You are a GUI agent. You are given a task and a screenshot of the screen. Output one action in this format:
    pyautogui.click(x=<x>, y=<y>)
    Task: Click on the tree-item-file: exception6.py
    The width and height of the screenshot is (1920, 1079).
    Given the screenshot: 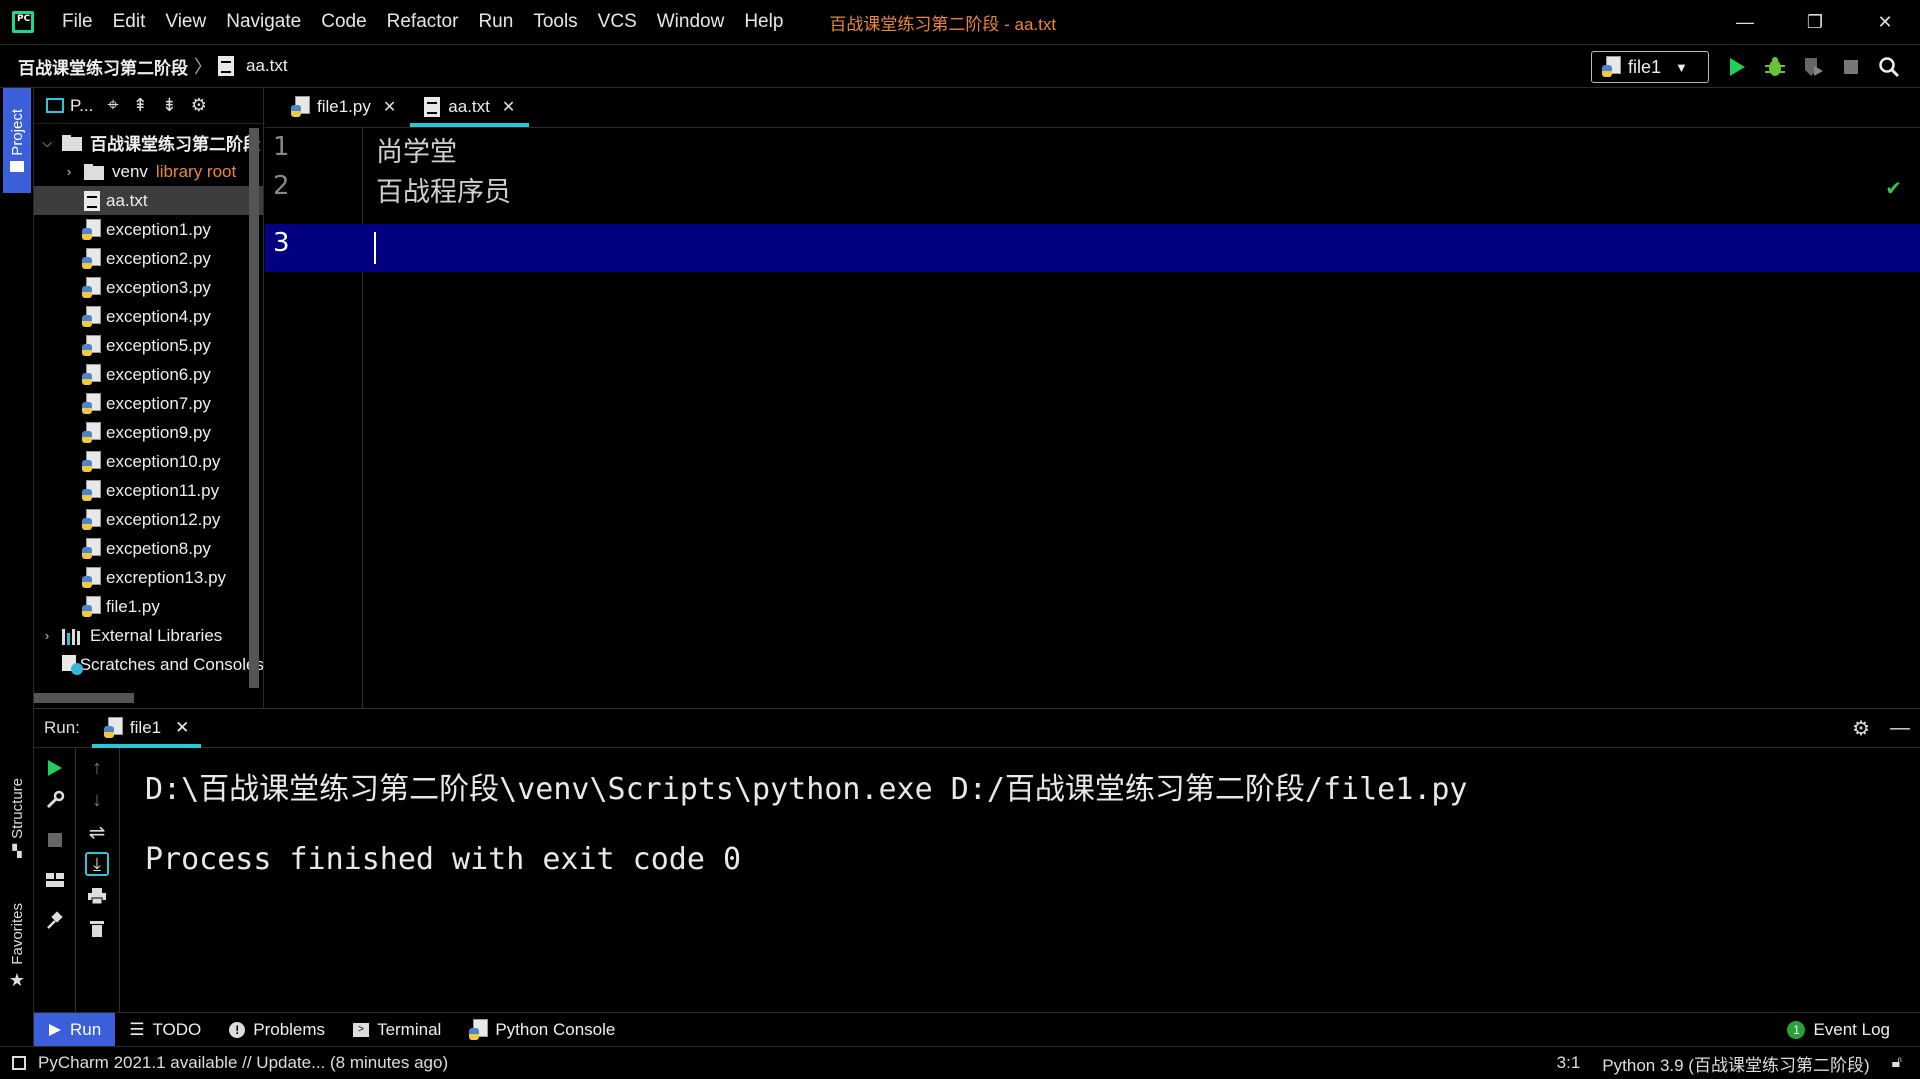 What is the action you would take?
    pyautogui.click(x=148, y=374)
    